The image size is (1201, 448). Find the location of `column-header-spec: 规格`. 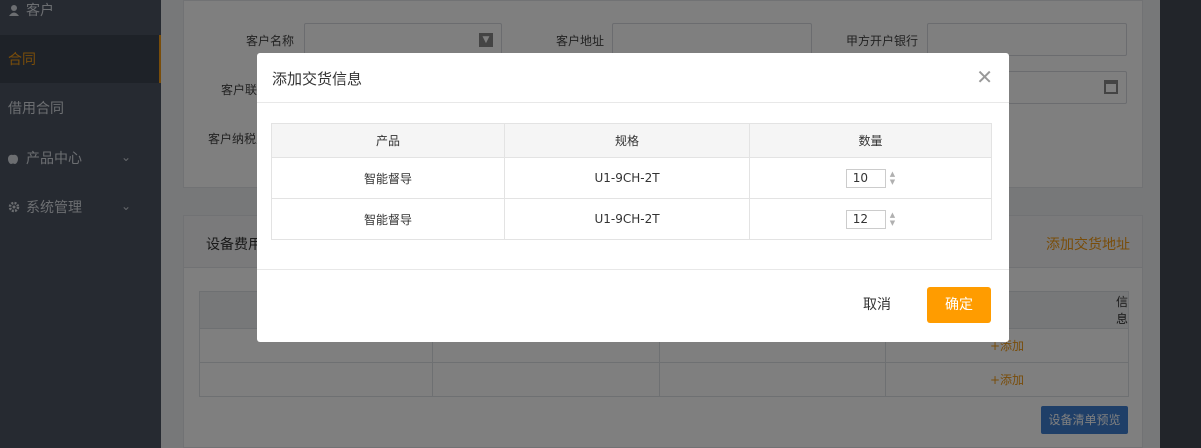

column-header-spec: 规格 is located at coordinates (627, 140).